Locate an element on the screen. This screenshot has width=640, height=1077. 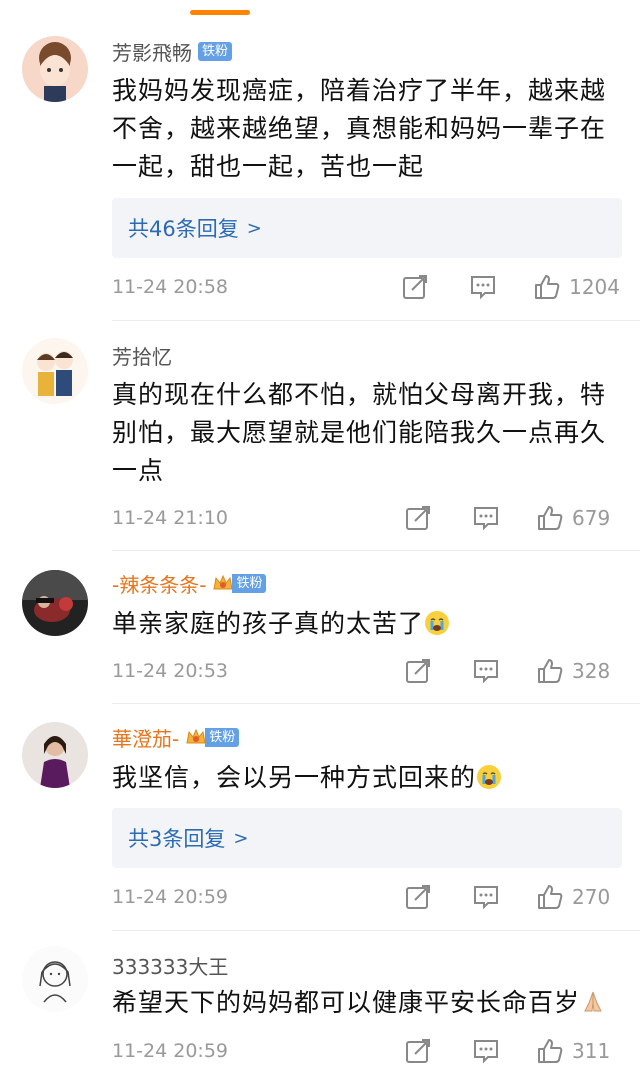
comment-text-content: 我坚信，会以另一种方式回来的 is located at coordinates (294, 777).